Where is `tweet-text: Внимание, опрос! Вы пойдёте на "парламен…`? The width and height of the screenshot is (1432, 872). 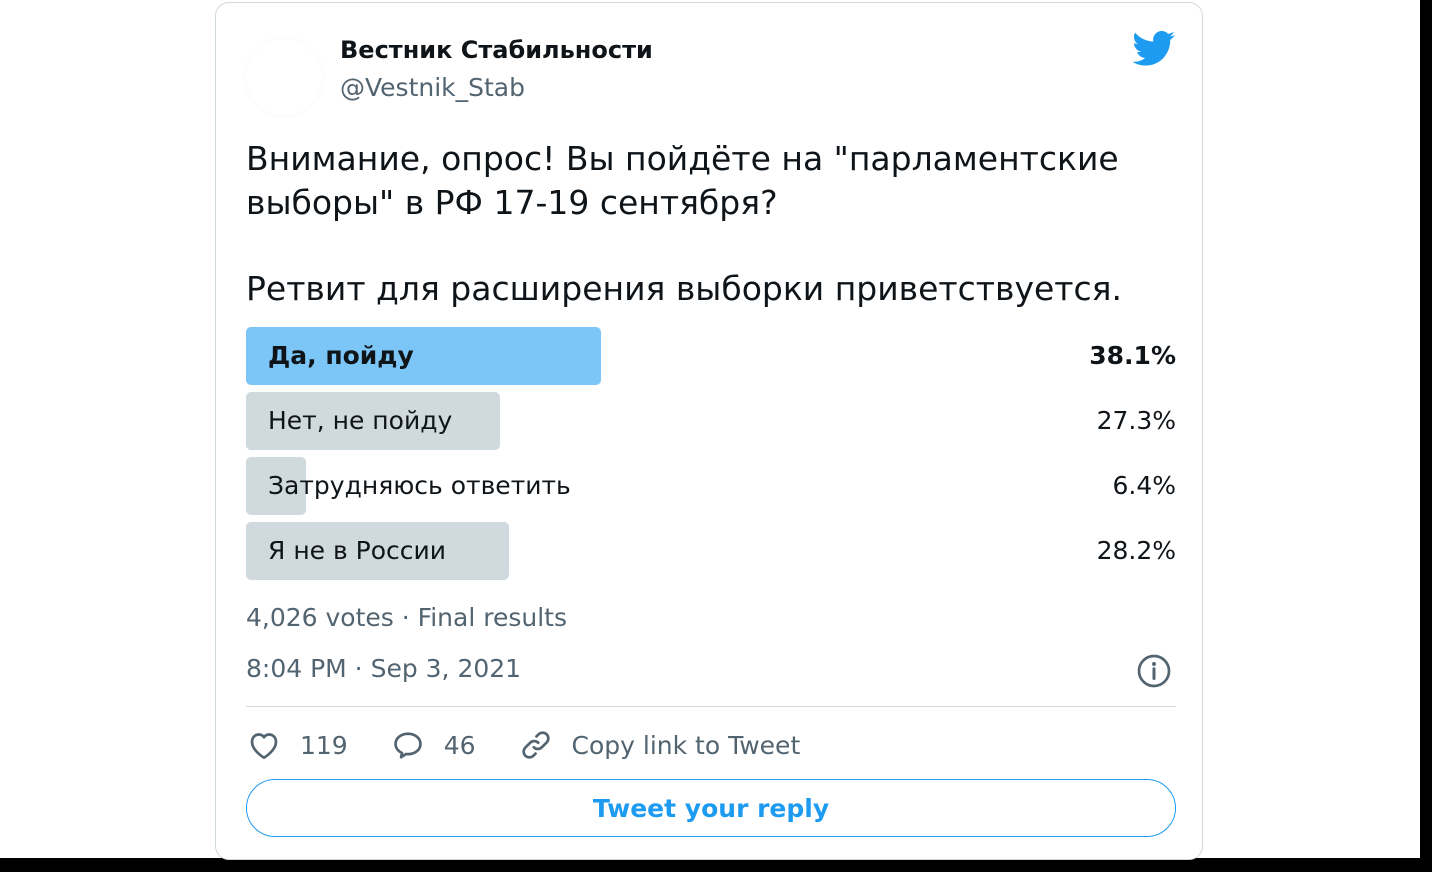 tweet-text: Внимание, опрос! Вы пойдёте на "парламен… is located at coordinates (696, 224).